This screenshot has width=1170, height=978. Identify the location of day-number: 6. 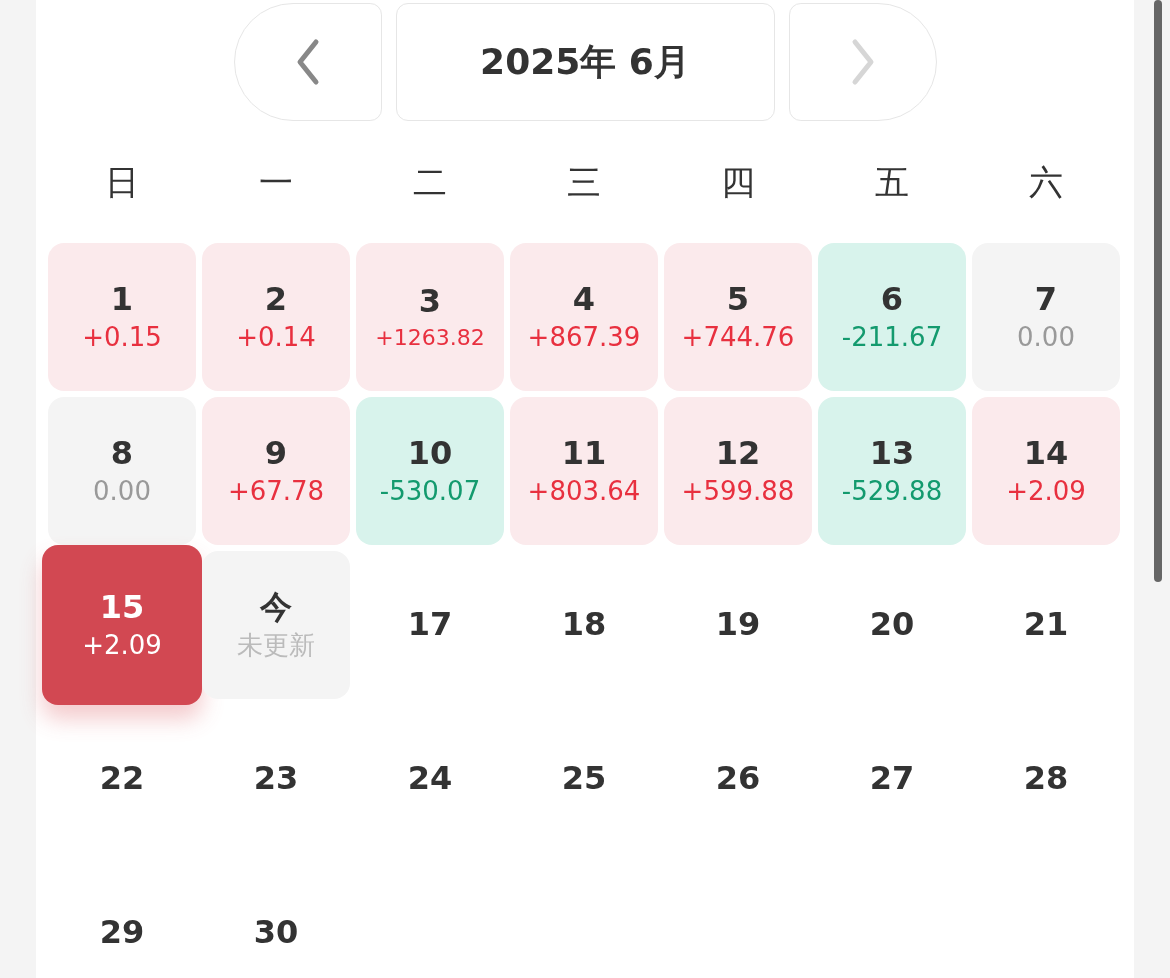
(892, 300).